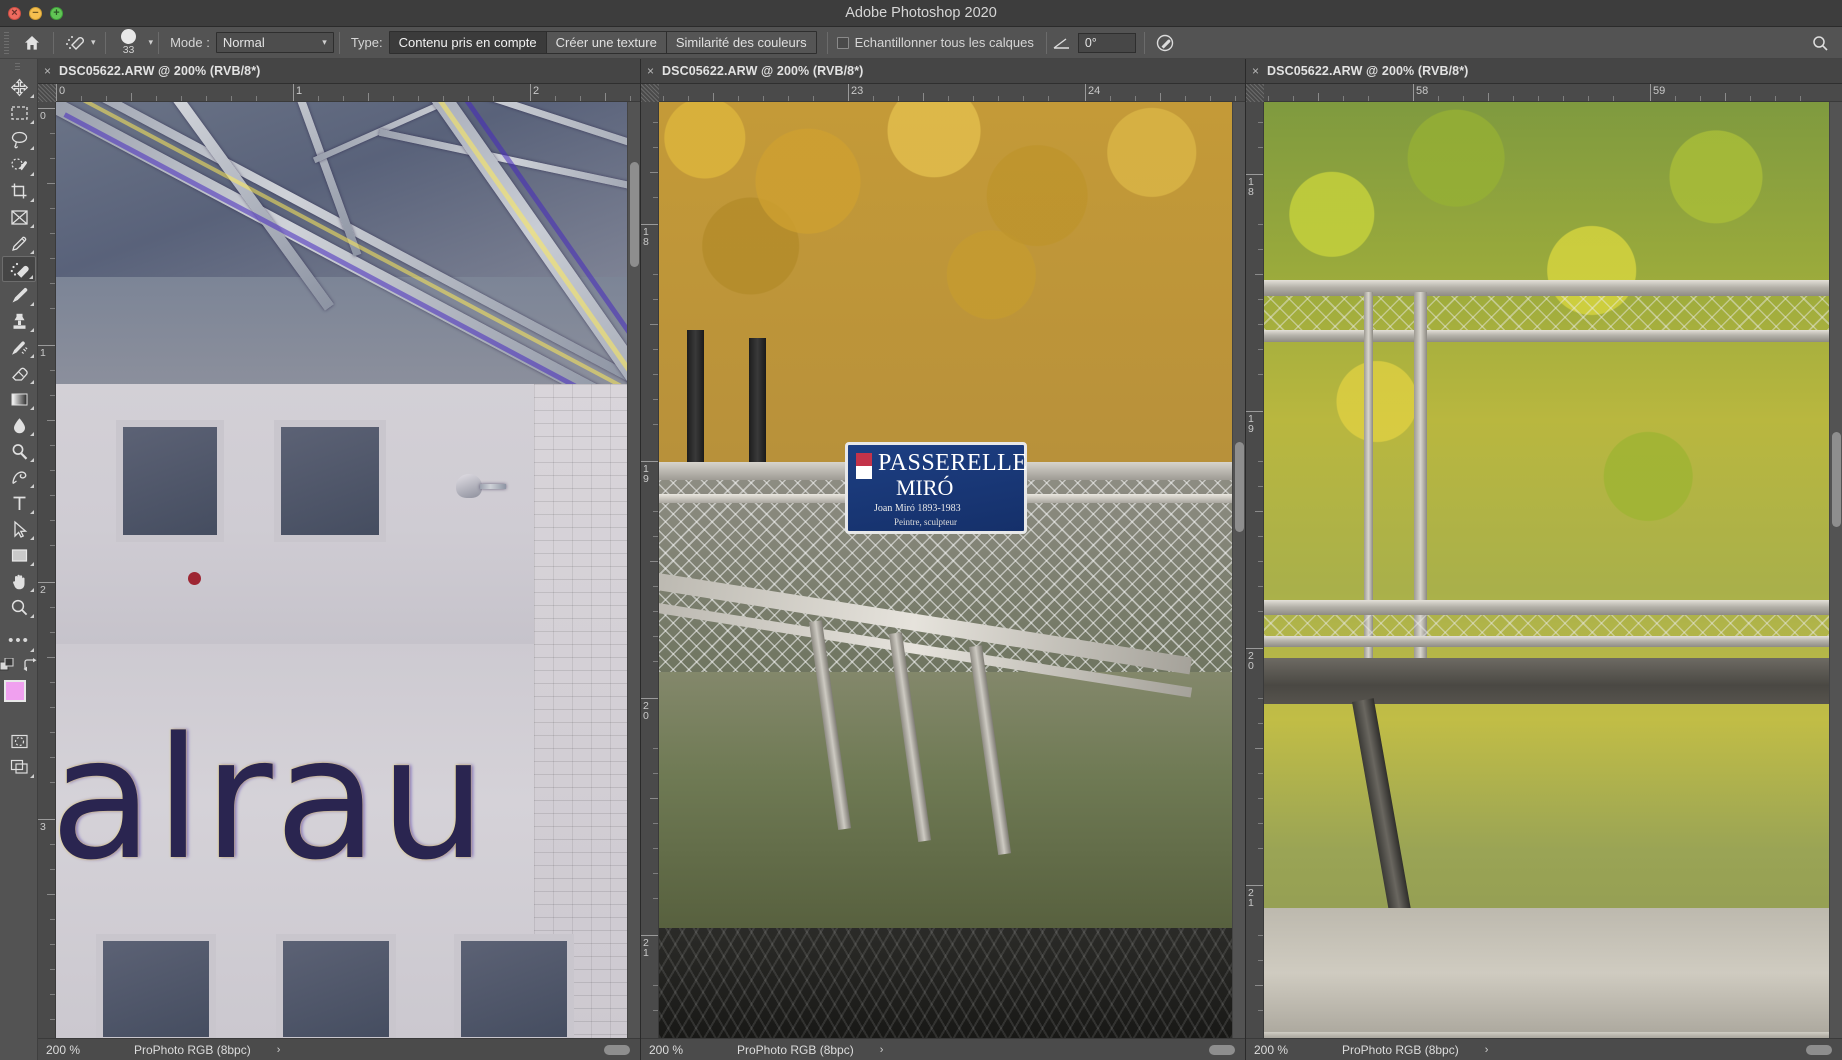  I want to click on foreground-color-swatch, so click(15, 691).